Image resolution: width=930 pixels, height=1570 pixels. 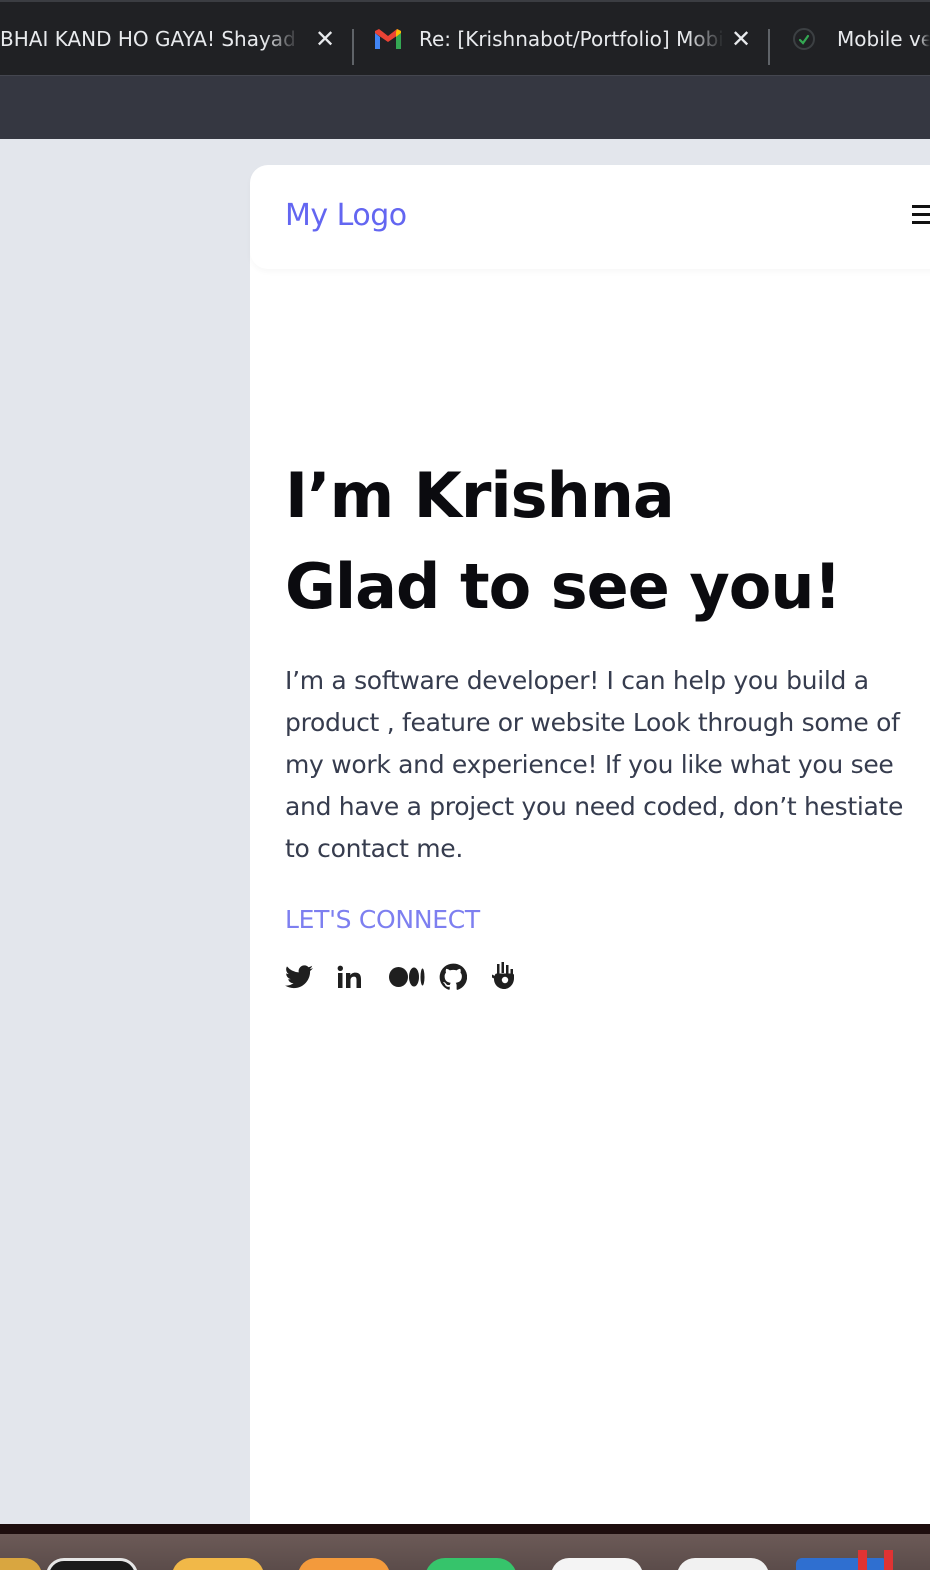 I want to click on hashnode-icon, so click(x=504, y=976).